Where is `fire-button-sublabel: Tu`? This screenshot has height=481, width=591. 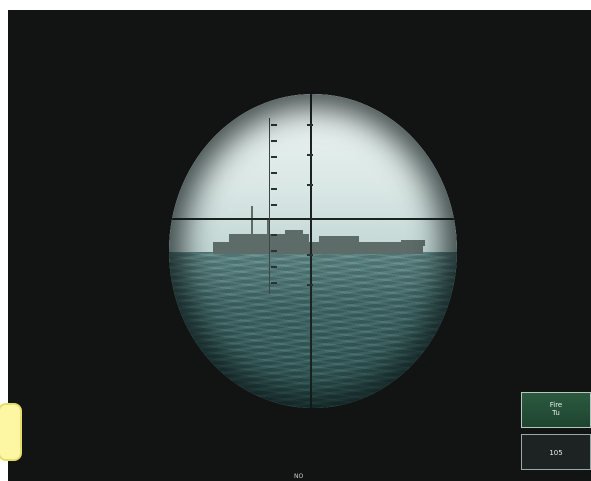
fire-button-sublabel: Tu is located at coordinates (556, 413).